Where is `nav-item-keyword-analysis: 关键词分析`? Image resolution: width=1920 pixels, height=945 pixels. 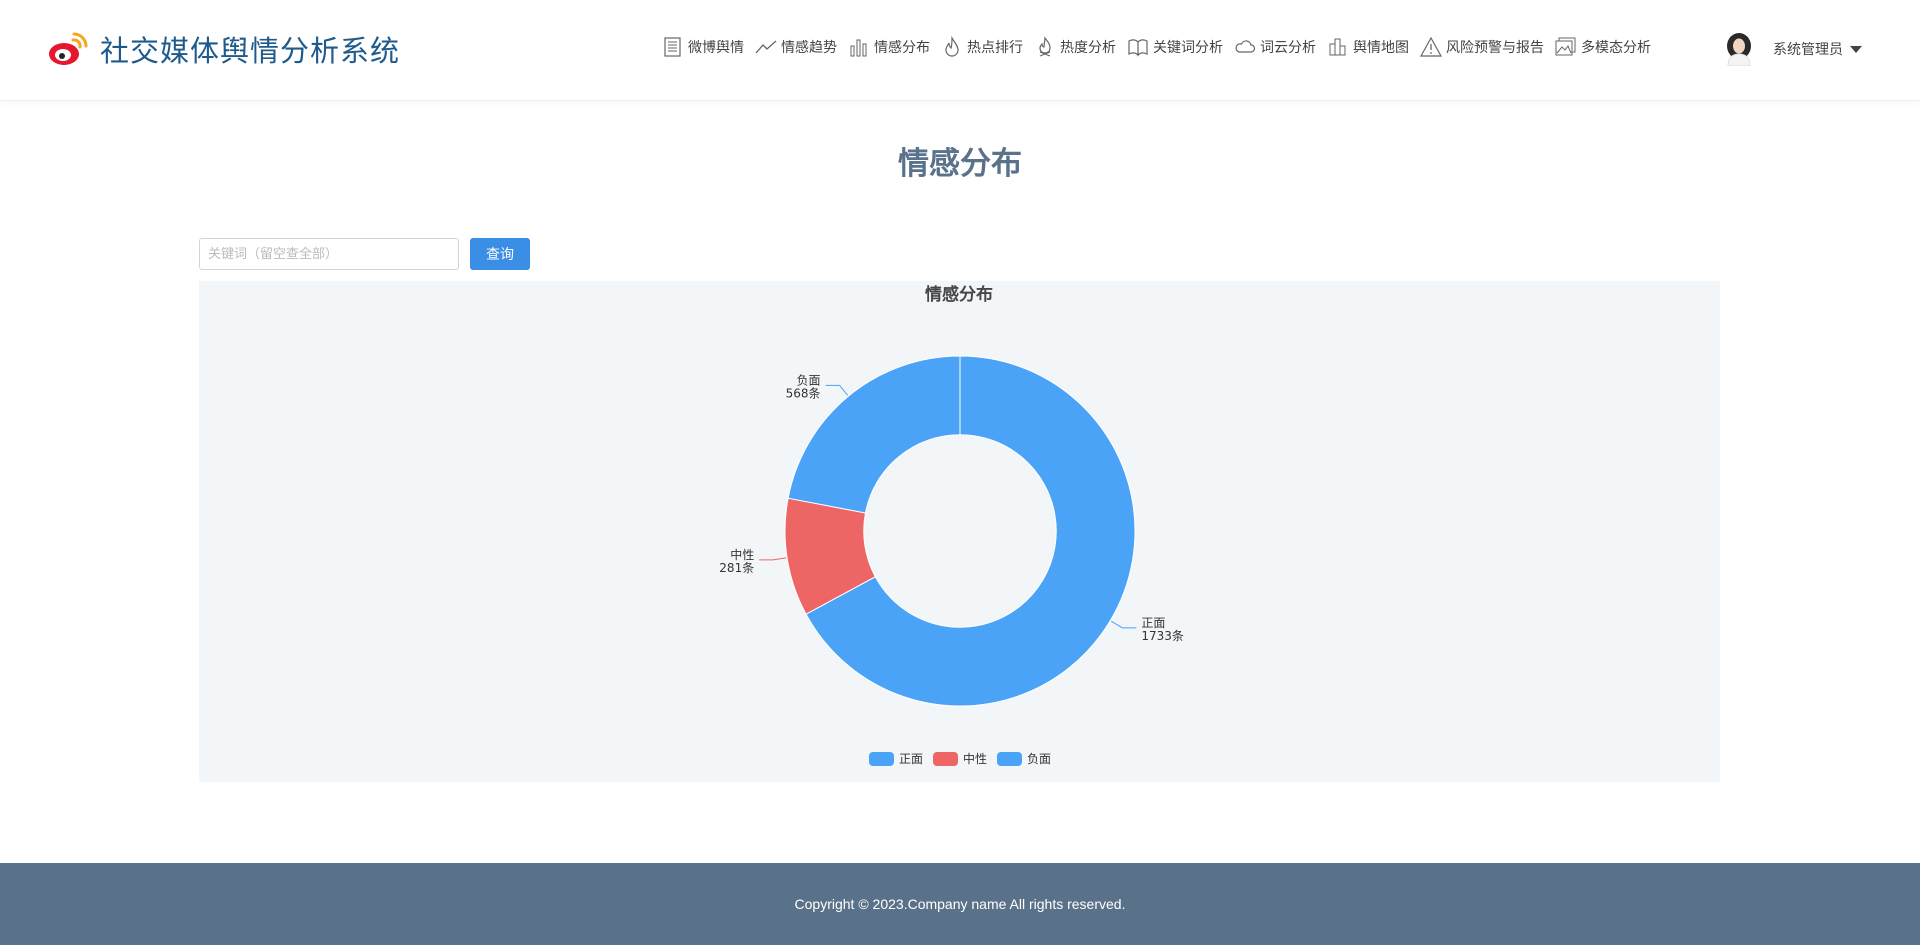
nav-item-keyword-analysis: 关键词分析 is located at coordinates (1175, 47).